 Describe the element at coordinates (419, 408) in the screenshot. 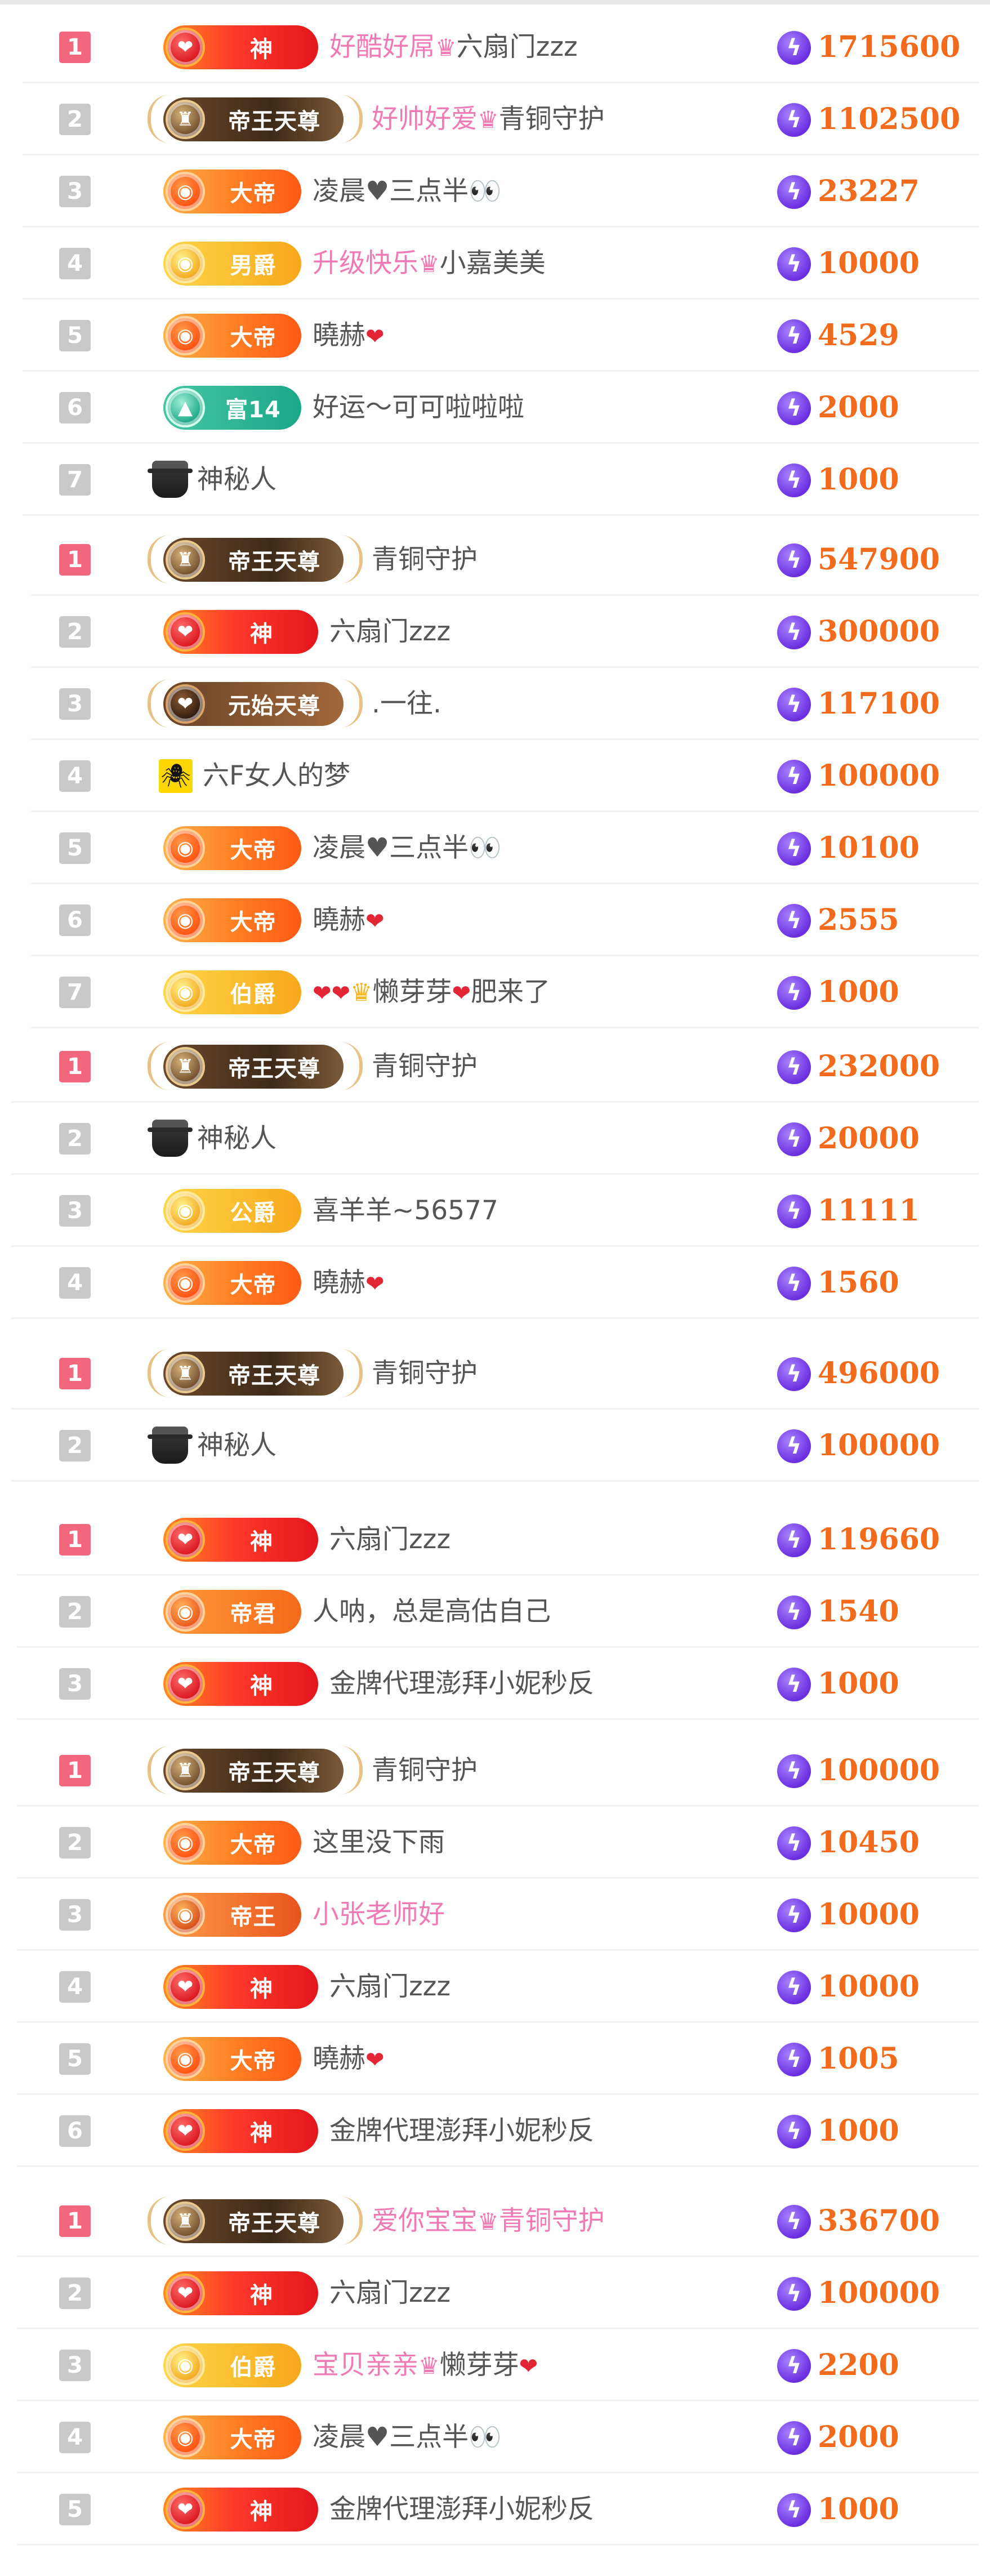

I see `user-name: 好运～可可啦啦啦` at that location.